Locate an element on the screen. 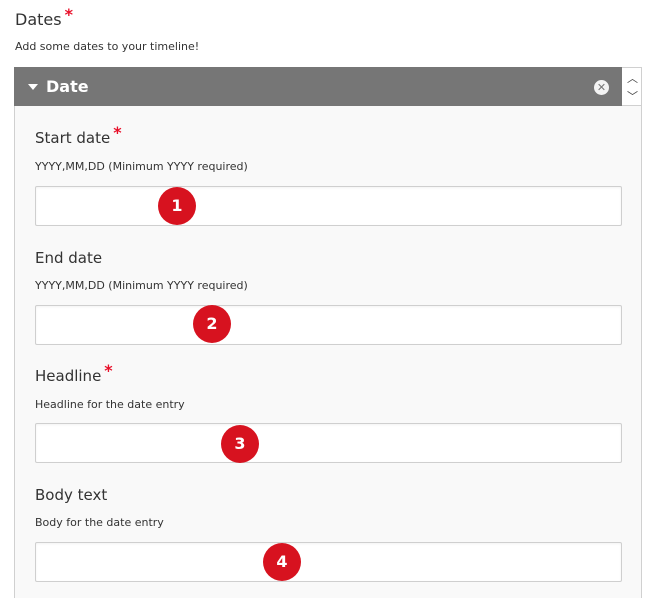 The width and height of the screenshot is (654, 598). start-date-label: Start date * is located at coordinates (78, 135).